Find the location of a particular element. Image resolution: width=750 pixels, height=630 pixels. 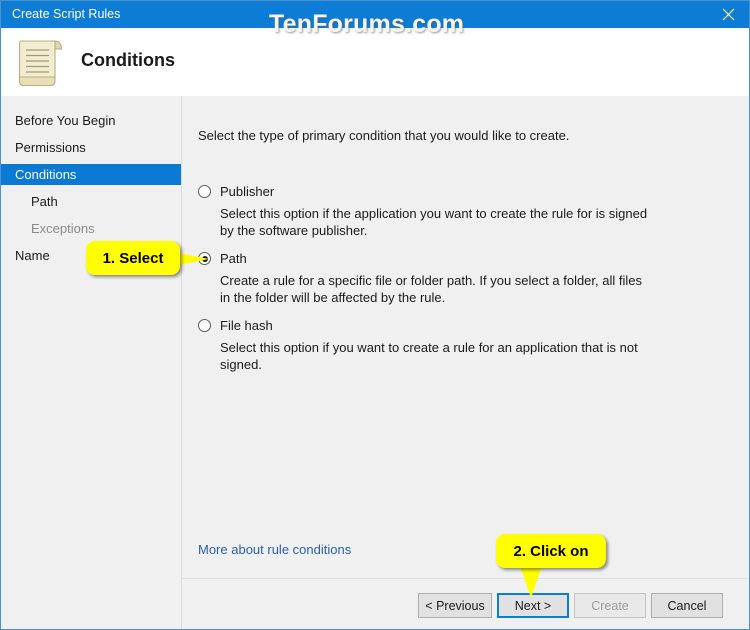

callout-select-text: 1. Select is located at coordinates (133, 258).